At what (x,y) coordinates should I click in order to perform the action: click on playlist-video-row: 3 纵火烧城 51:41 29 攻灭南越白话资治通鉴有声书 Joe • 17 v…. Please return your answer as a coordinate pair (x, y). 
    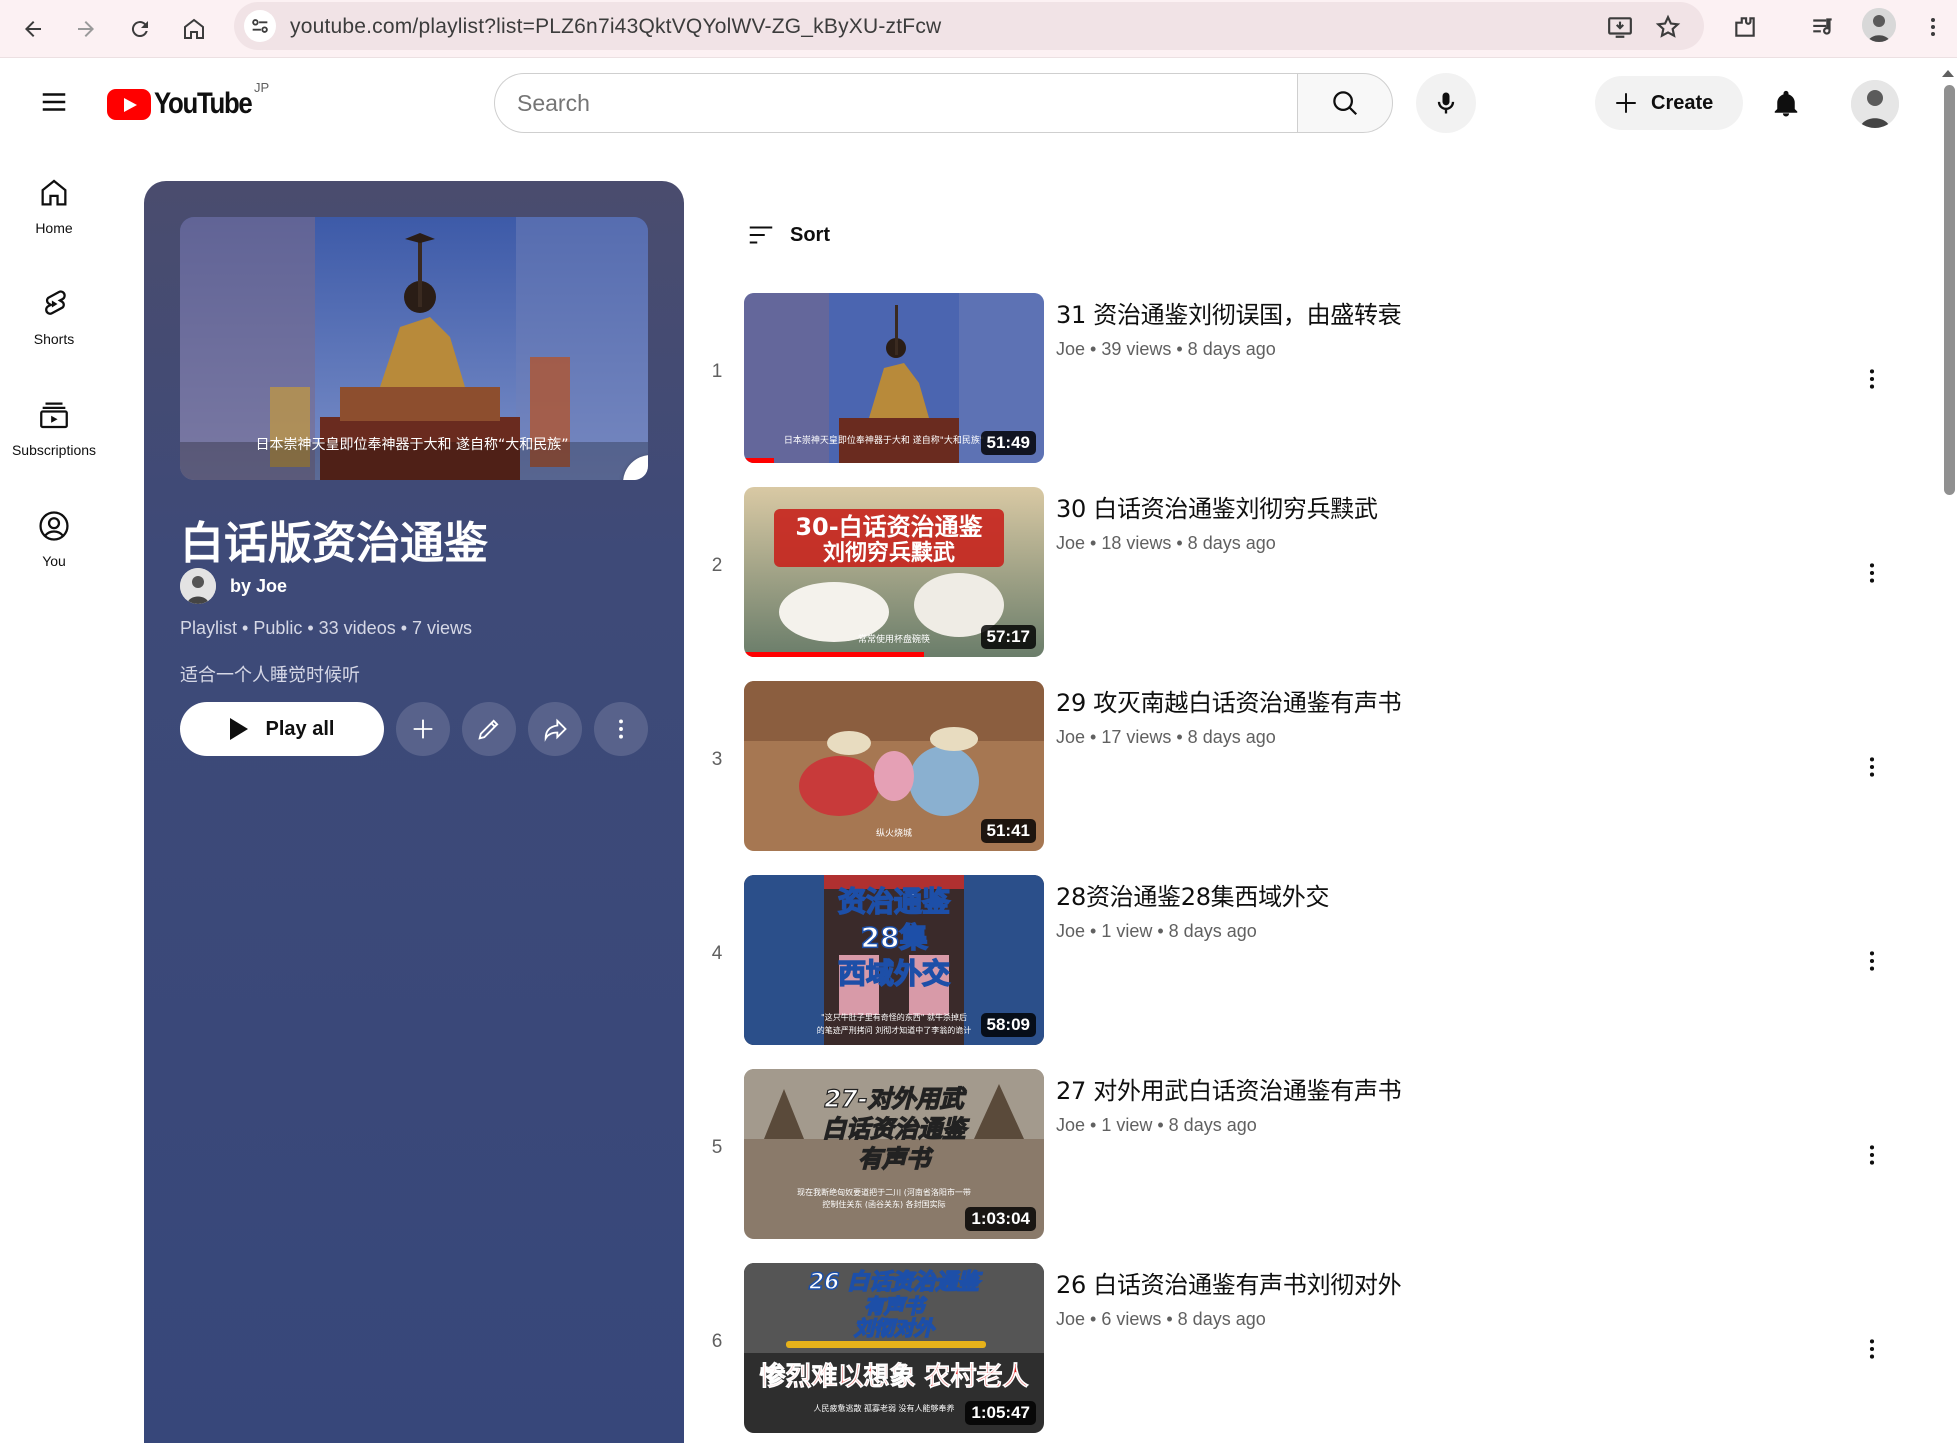
    Looking at the image, I should click on (1300, 767).